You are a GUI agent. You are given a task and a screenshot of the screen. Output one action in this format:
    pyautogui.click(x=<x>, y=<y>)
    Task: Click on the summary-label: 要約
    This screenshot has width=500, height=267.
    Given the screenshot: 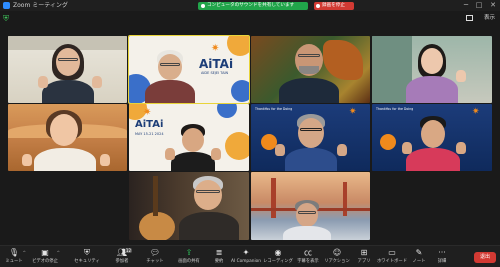 What is the action you would take?
    pyautogui.click(x=219, y=261)
    